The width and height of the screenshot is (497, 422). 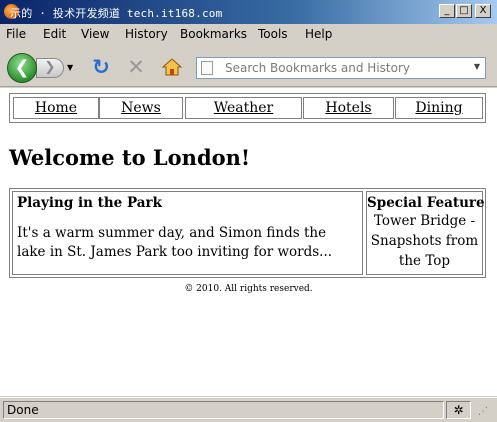 I want to click on nav-cell-dining: Dining, so click(x=439, y=108).